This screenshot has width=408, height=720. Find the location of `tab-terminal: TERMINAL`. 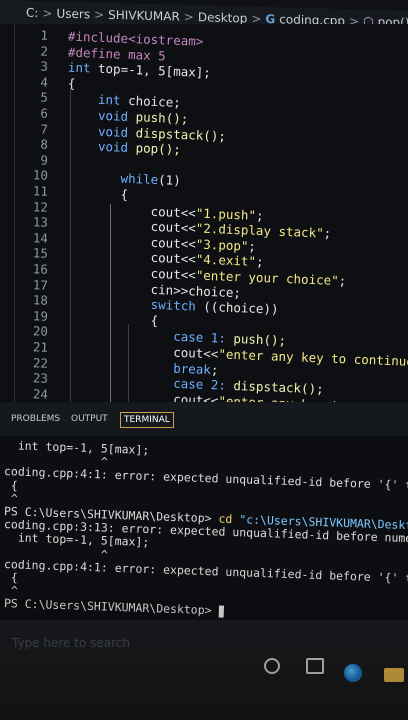

tab-terminal: TERMINAL is located at coordinates (147, 420).